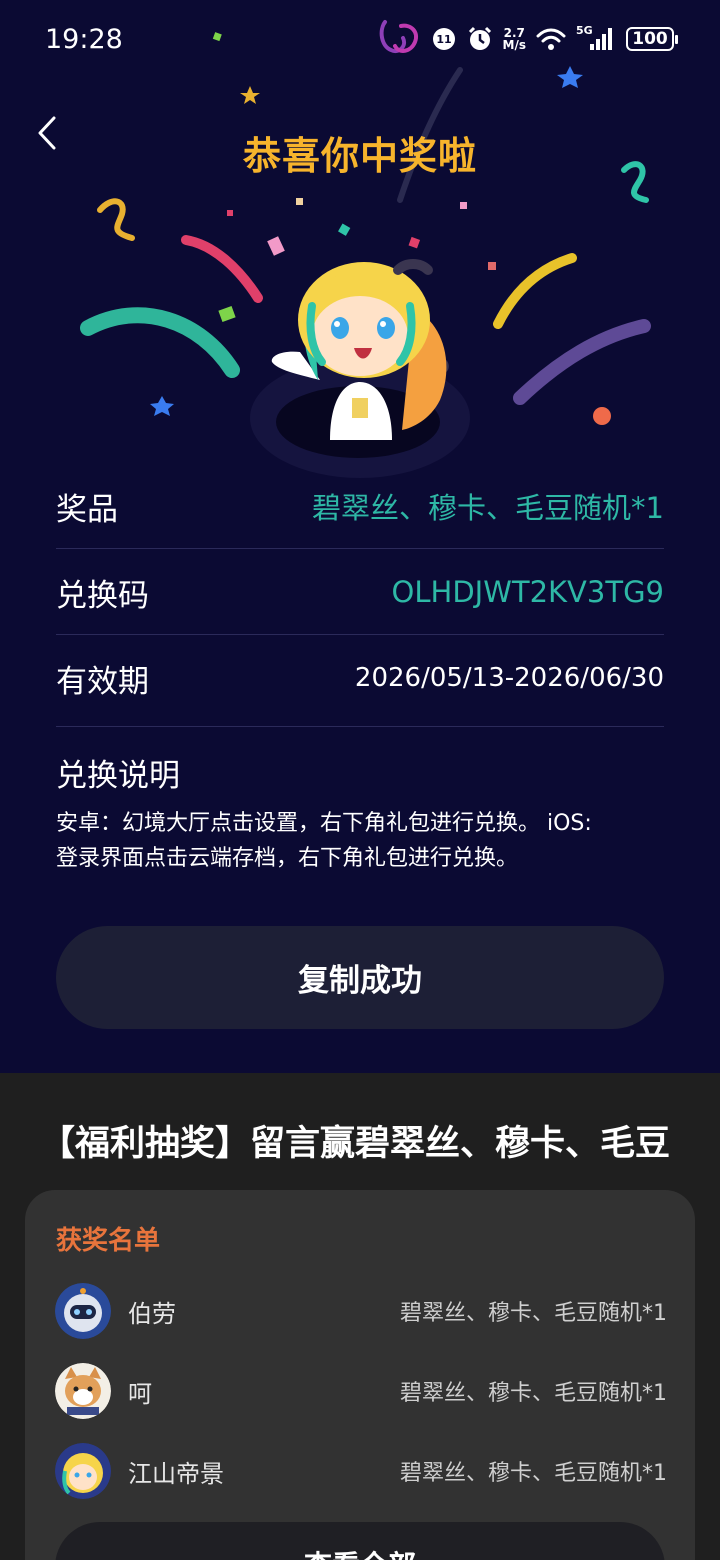  I want to click on winner-row: 呵 碧翠丝、穆卡、毛豆随机*1, so click(361, 1391).